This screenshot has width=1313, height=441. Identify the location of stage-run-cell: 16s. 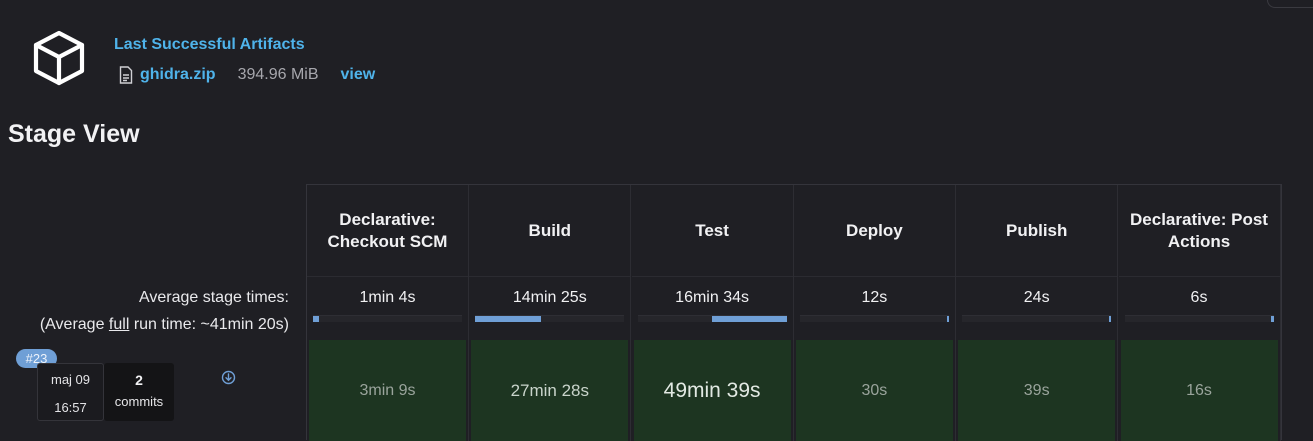
(1199, 390).